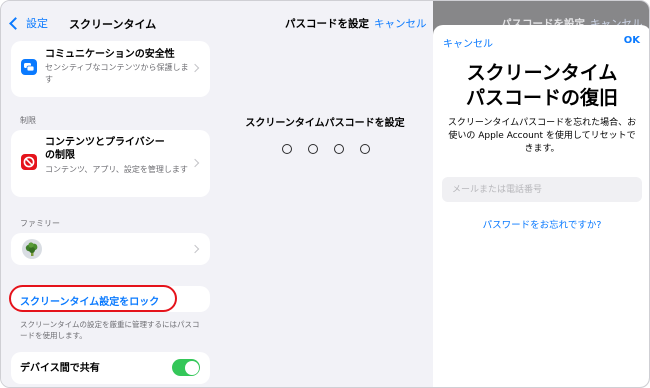 The width and height of the screenshot is (650, 388). Describe the element at coordinates (327, 24) in the screenshot. I see `set-passcode-title: パスコードを設定` at that location.